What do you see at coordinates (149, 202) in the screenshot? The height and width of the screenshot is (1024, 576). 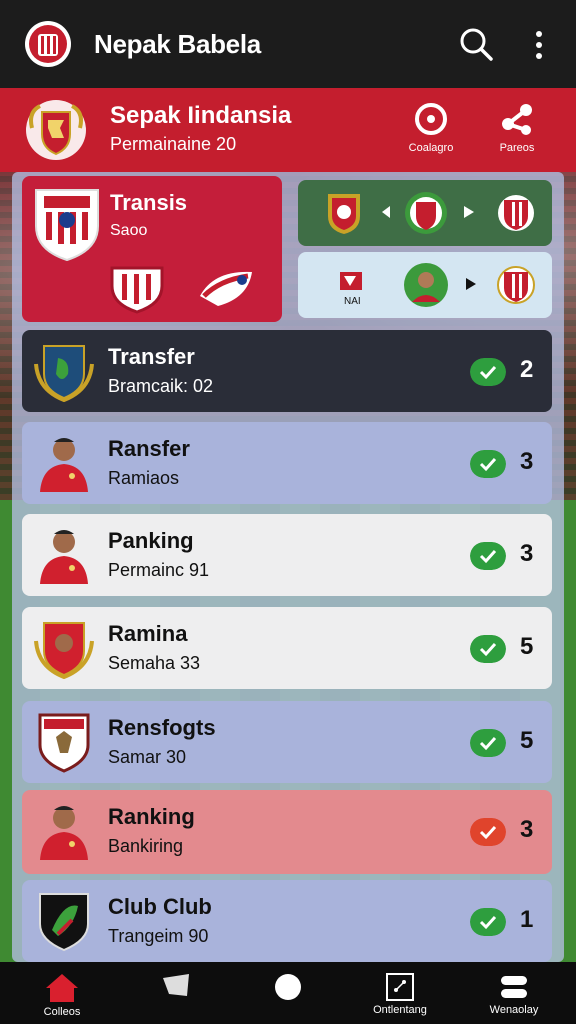 I see `featured-title: Transis` at bounding box center [149, 202].